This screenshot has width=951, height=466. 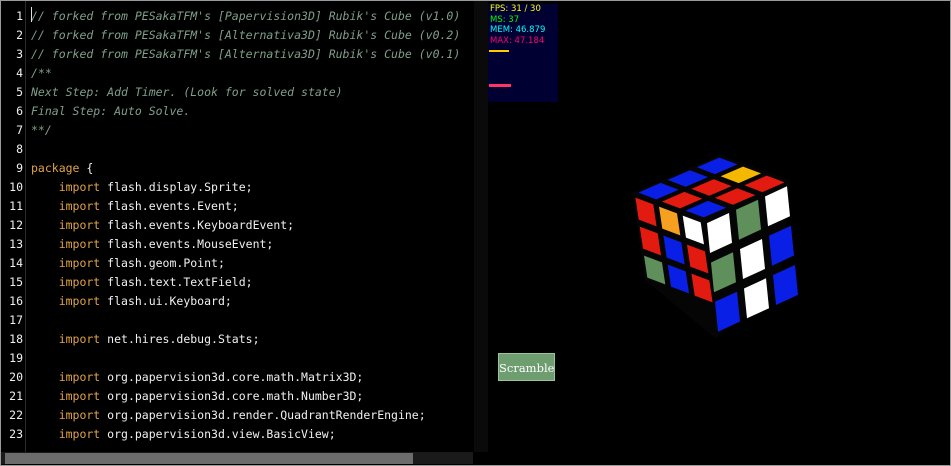 I want to click on code-text: **/, so click(x=41, y=130).